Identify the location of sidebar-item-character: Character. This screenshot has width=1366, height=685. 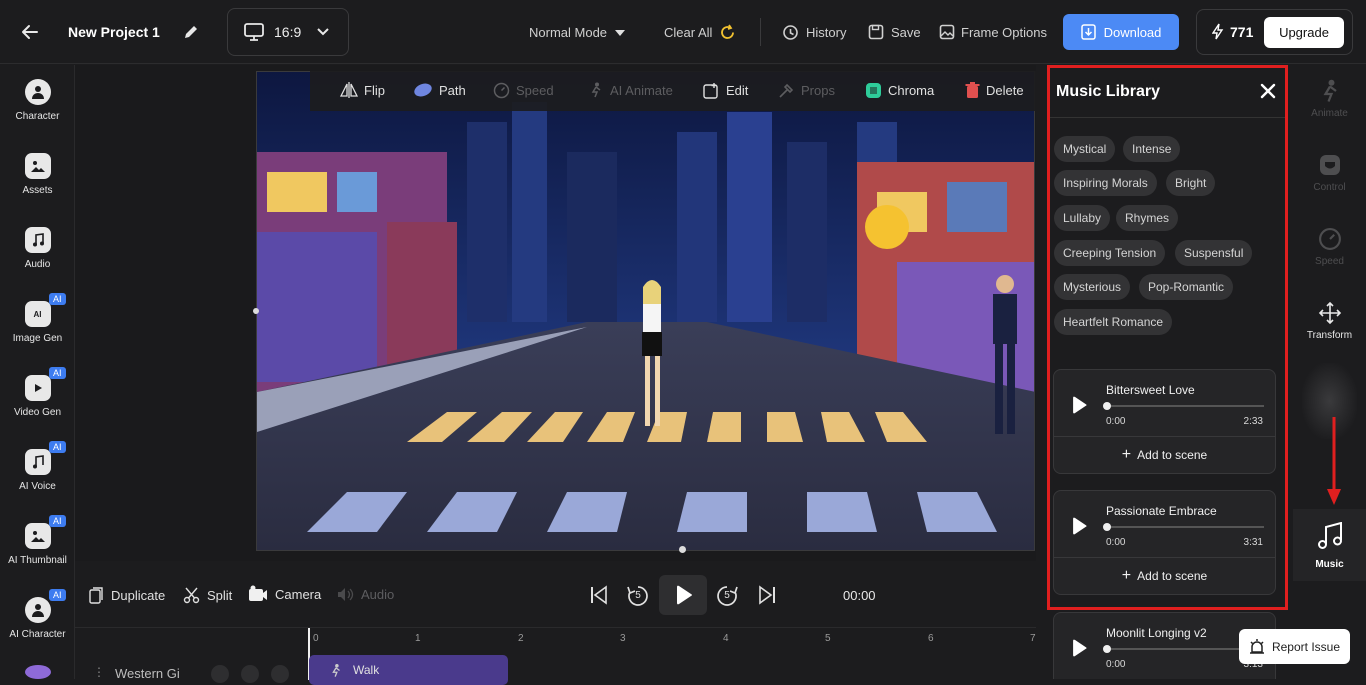
(37, 100).